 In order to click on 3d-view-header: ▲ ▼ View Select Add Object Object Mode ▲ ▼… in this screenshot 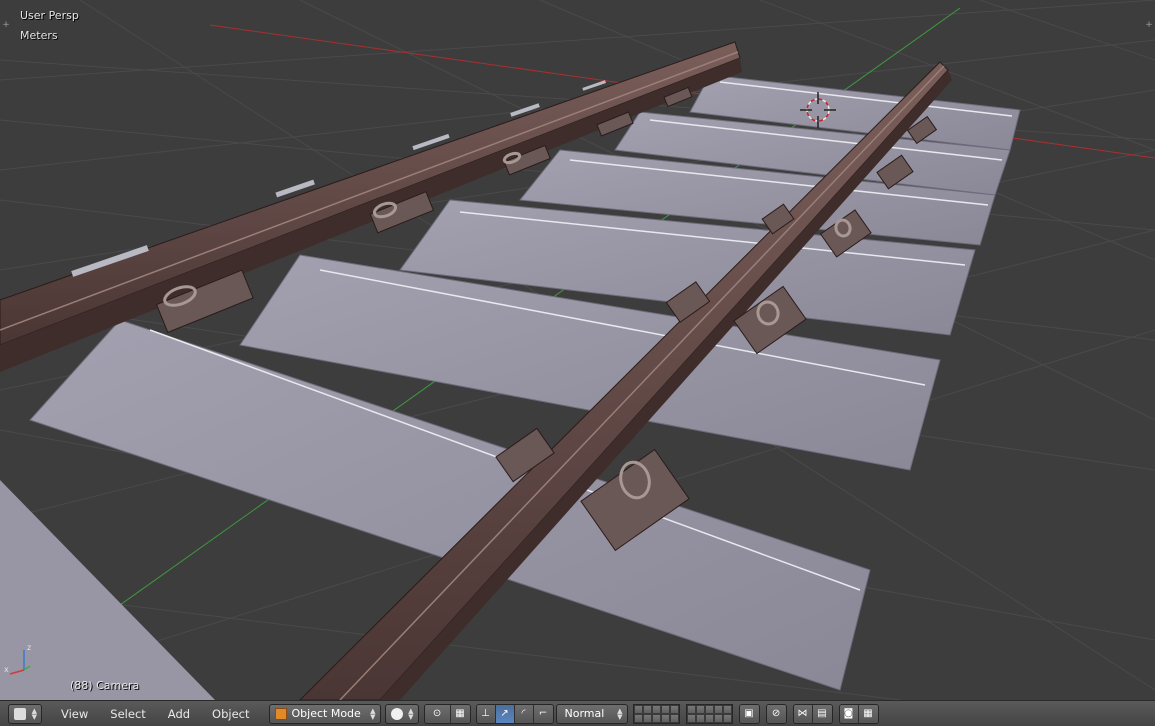, I will do `click(577, 713)`.